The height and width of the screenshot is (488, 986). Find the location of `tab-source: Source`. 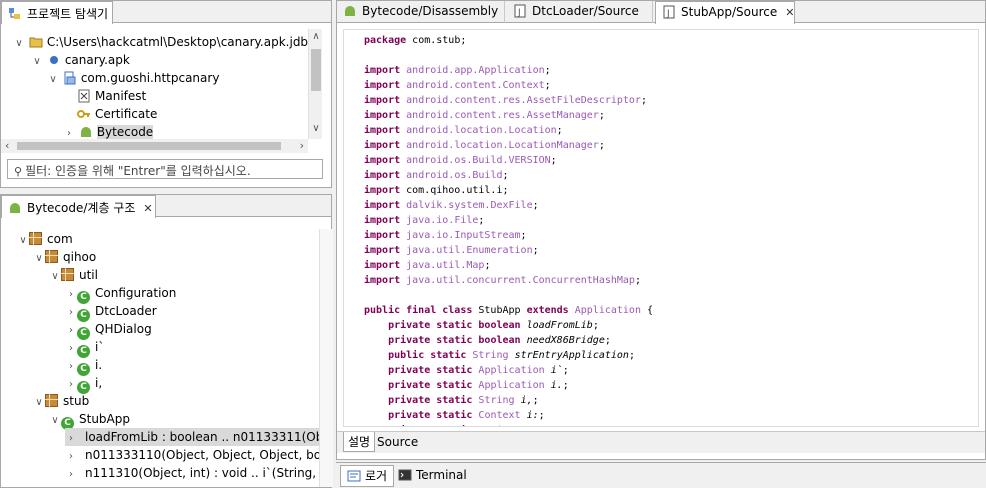

tab-source: Source is located at coordinates (397, 442).